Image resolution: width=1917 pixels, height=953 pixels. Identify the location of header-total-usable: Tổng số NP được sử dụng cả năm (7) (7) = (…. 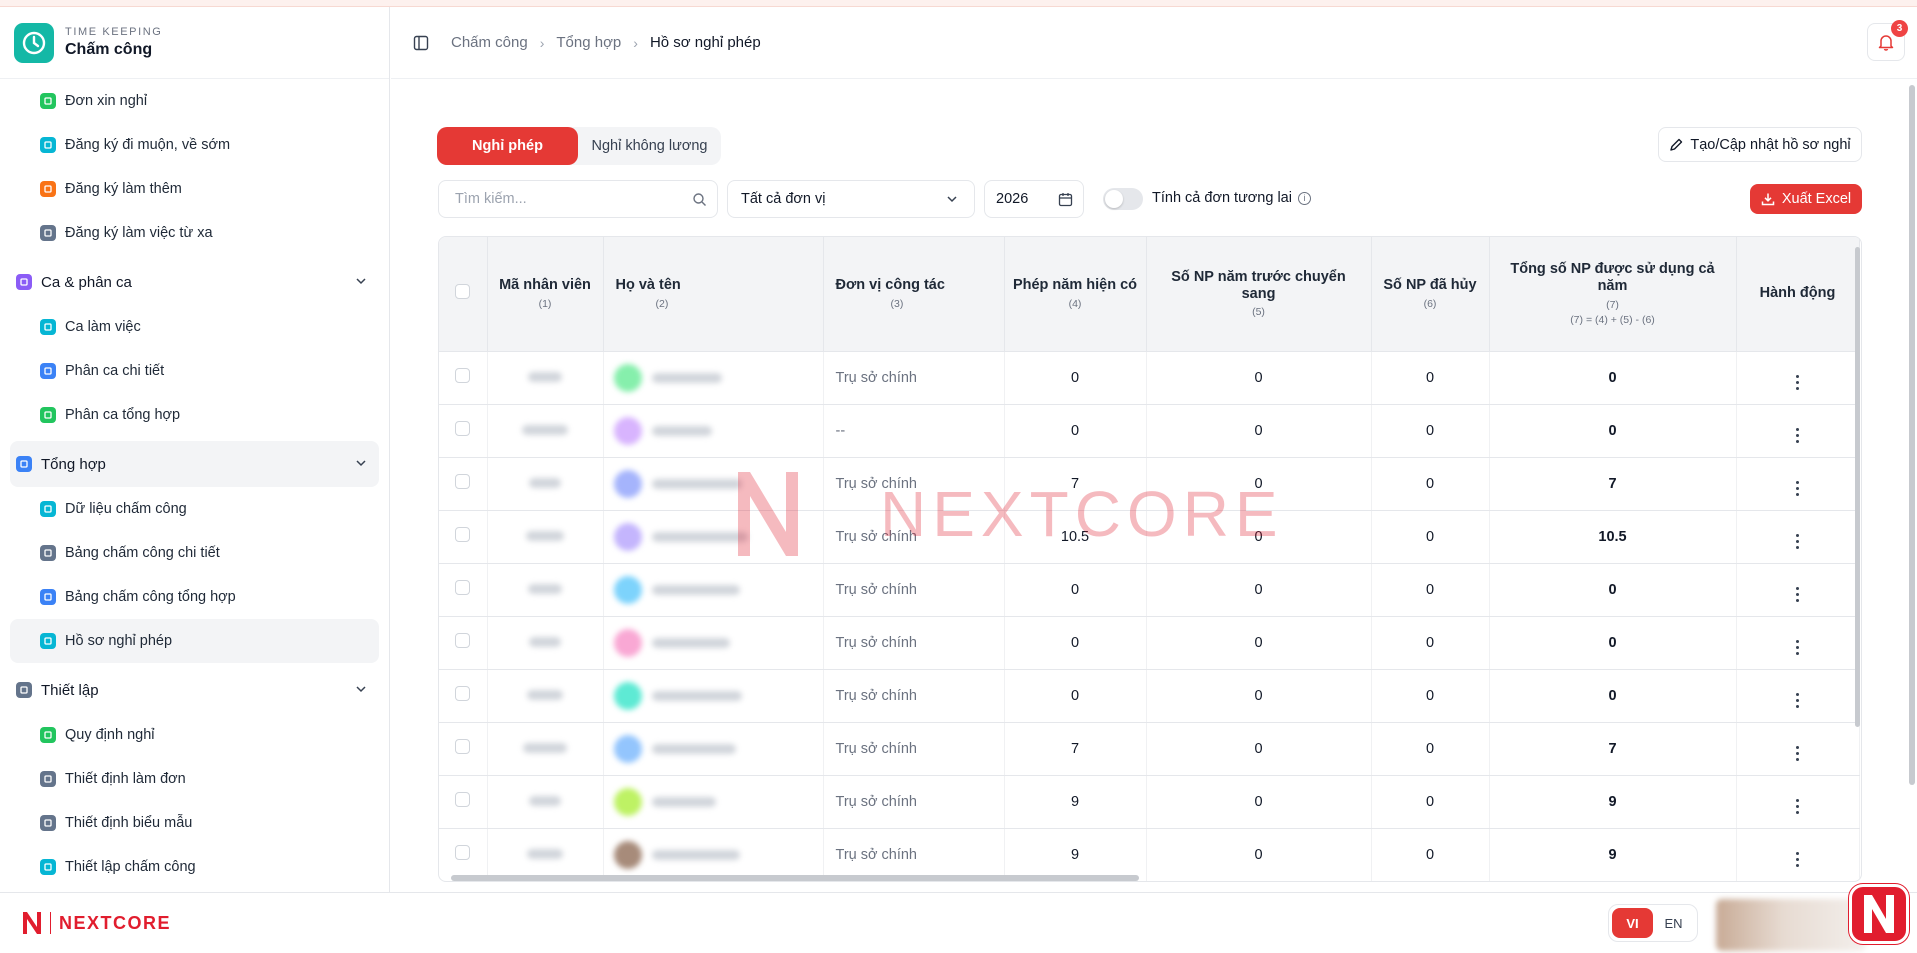
(1613, 294).